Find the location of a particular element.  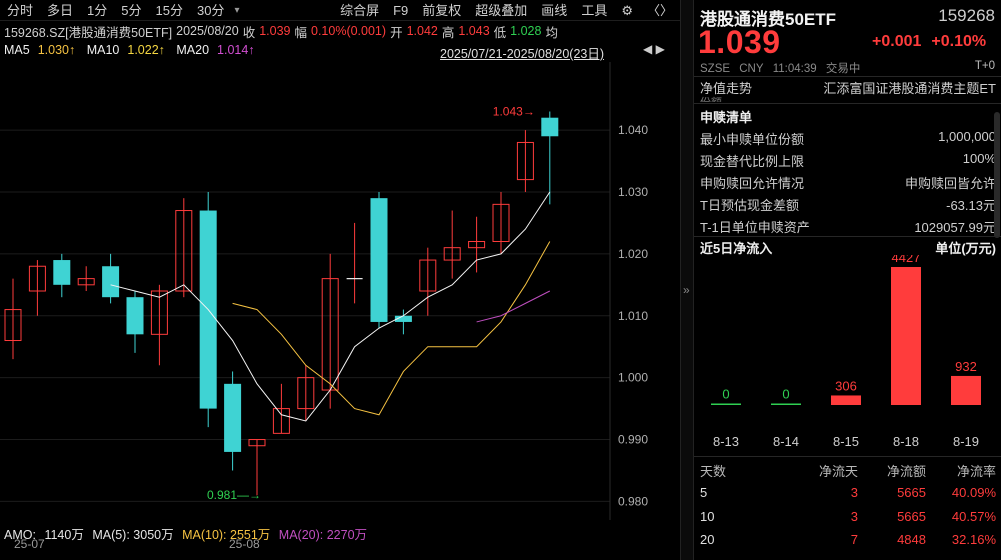

panel-splitter: » is located at coordinates (687, 280).